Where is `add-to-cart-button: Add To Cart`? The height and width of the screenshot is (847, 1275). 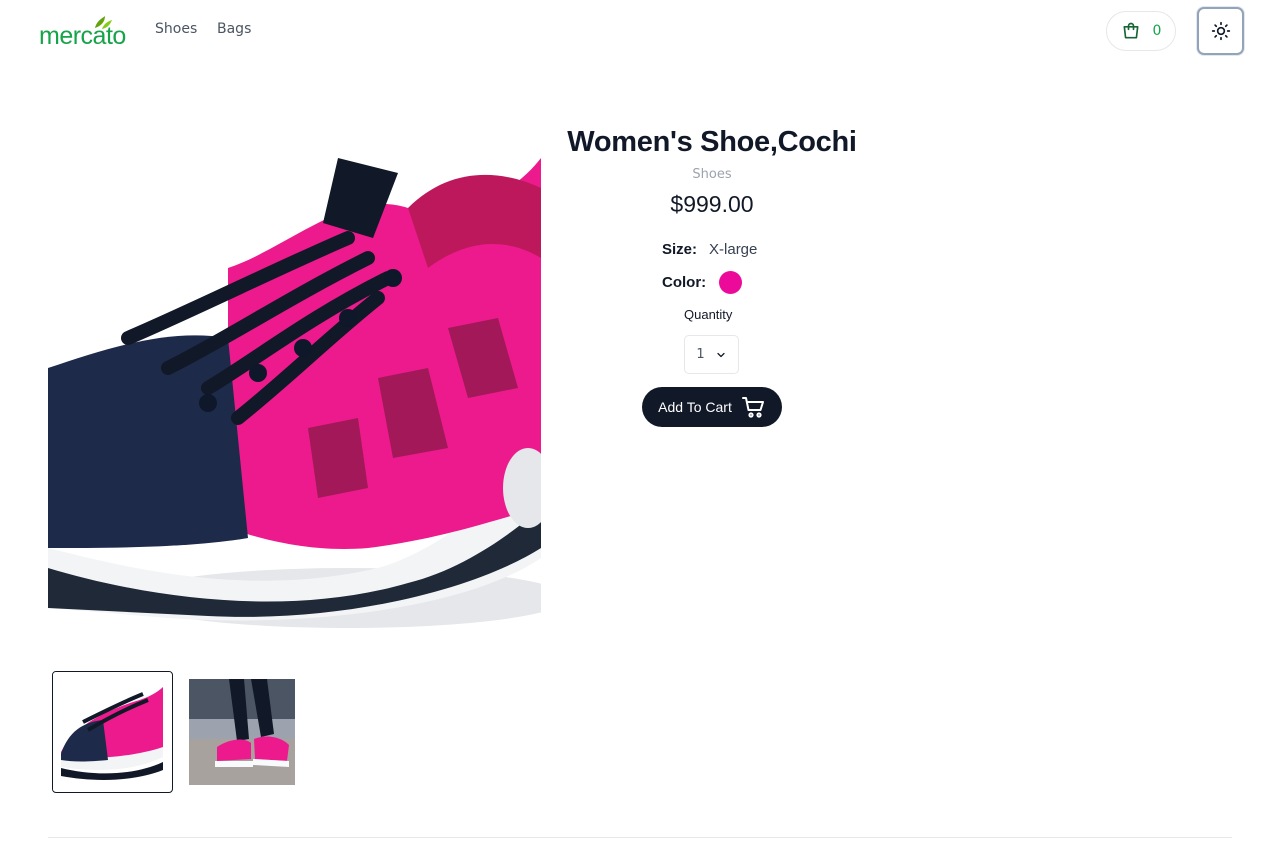 add-to-cart-button: Add To Cart is located at coordinates (712, 407).